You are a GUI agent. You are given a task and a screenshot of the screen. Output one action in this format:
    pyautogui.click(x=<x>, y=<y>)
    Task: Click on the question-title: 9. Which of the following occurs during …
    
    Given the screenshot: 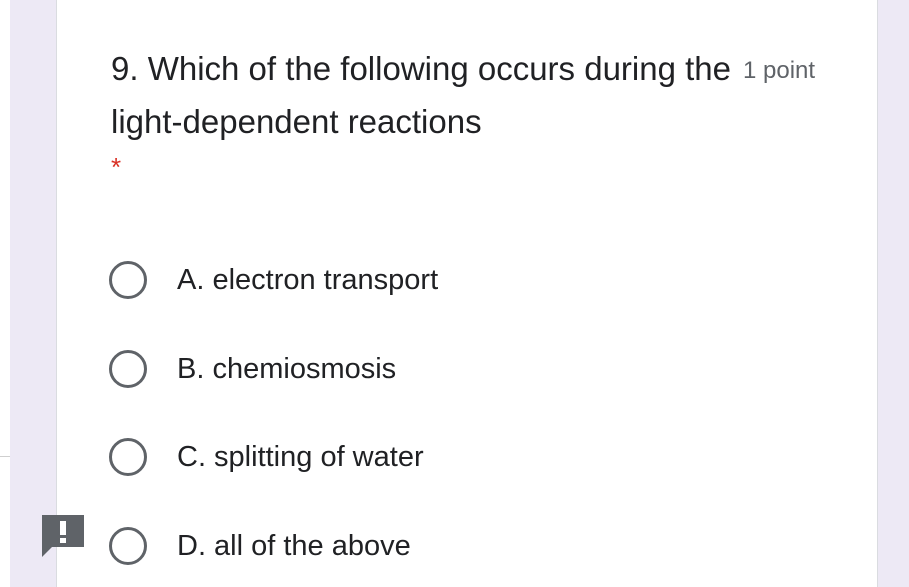 What is the action you would take?
    pyautogui.click(x=421, y=95)
    